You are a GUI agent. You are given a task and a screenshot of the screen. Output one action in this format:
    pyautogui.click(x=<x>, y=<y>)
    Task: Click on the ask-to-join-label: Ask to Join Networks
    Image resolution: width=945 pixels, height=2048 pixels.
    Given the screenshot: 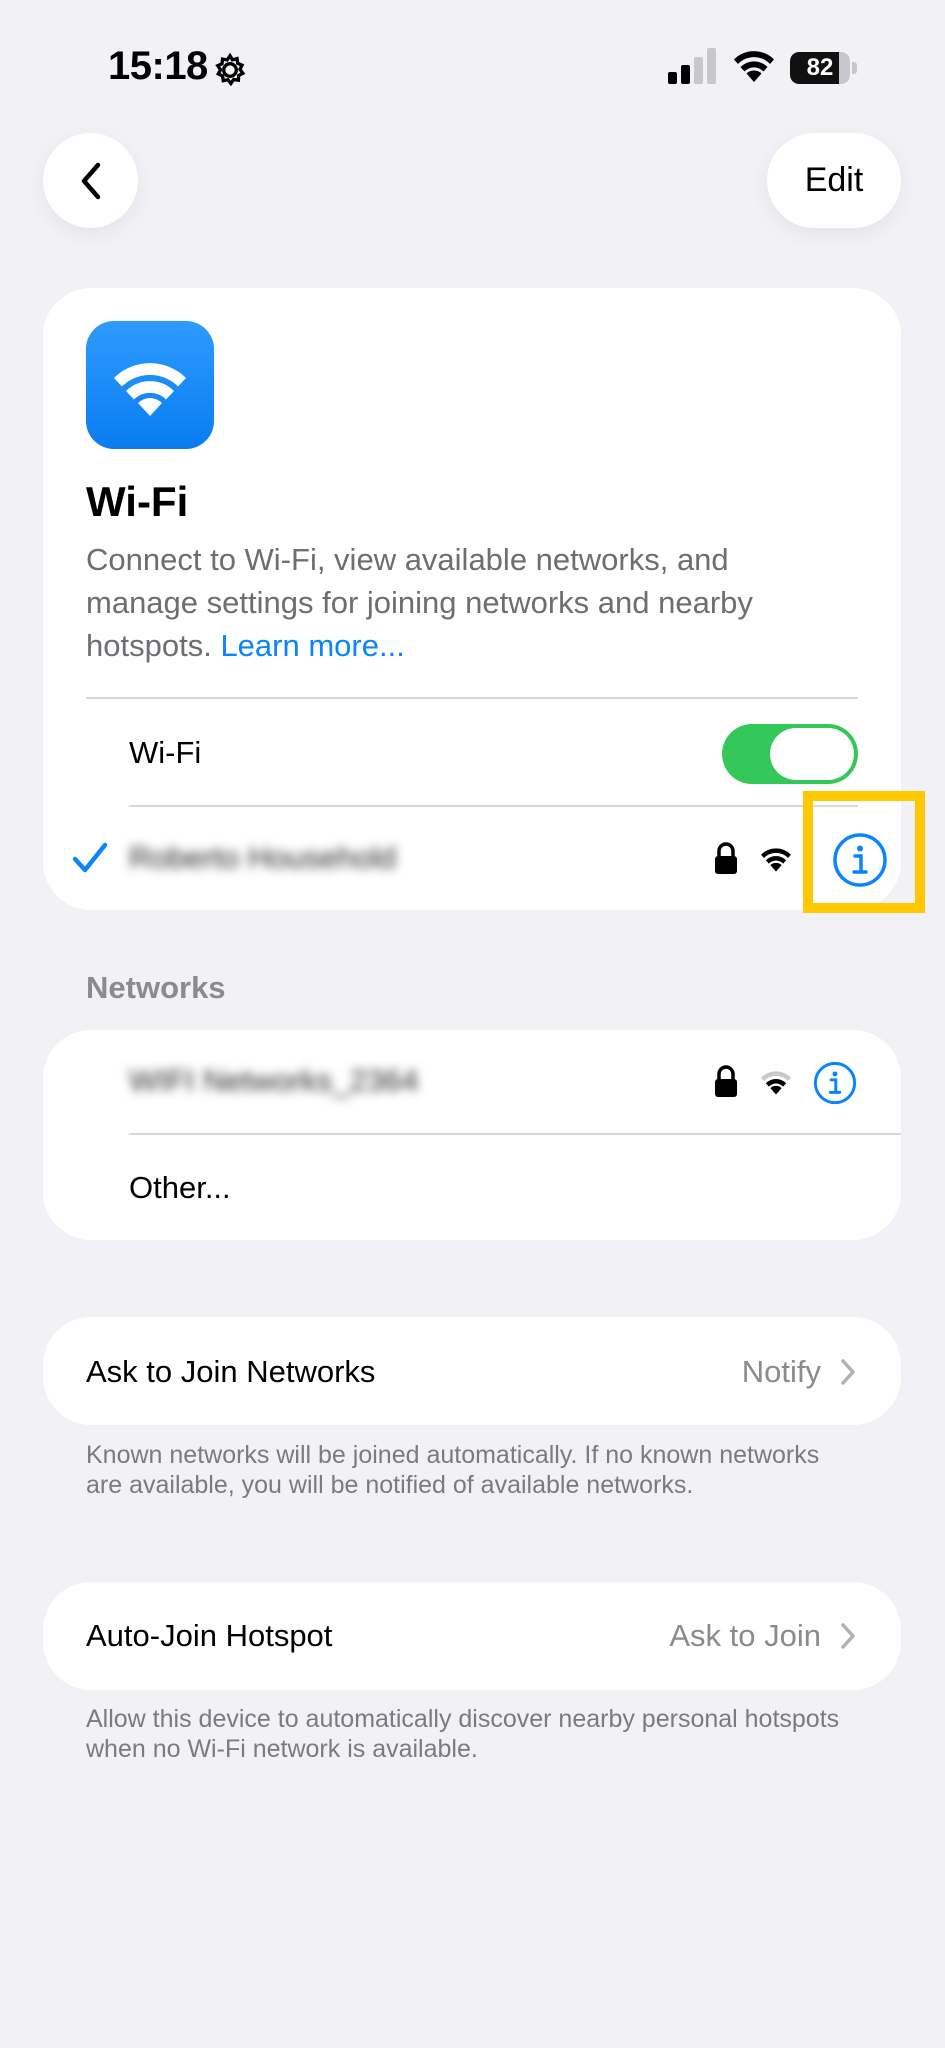 What is the action you would take?
    pyautogui.click(x=231, y=1371)
    